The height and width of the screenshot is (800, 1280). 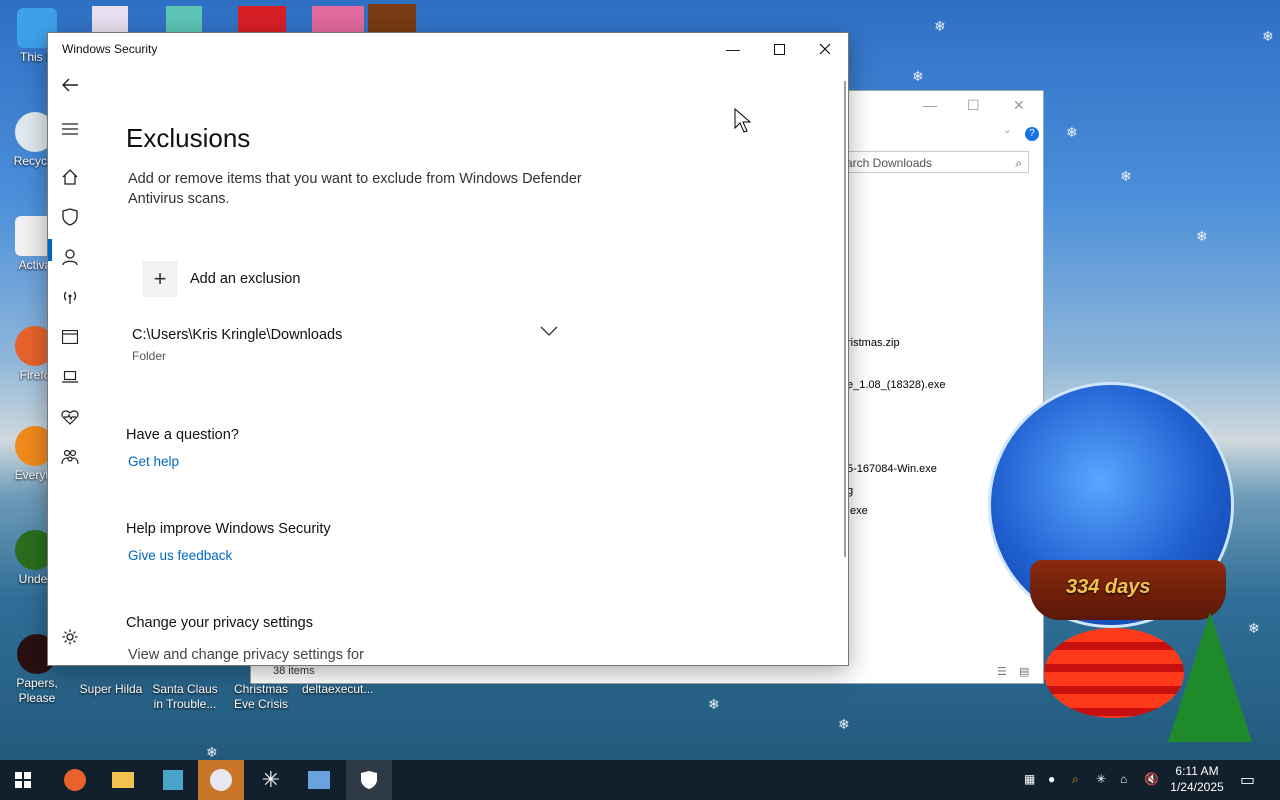 What do you see at coordinates (1114, 673) in the screenshot?
I see `spiral-decoration` at bounding box center [1114, 673].